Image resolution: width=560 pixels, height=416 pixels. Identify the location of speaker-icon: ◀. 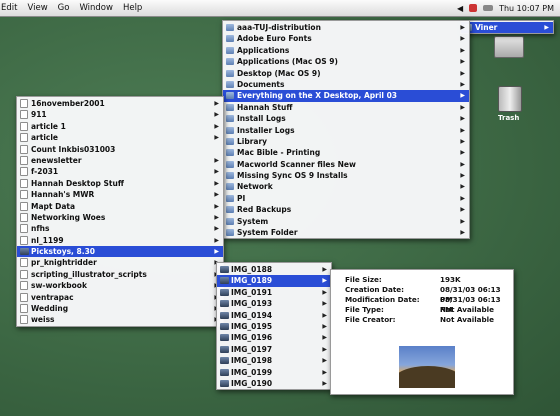
(460, 8).